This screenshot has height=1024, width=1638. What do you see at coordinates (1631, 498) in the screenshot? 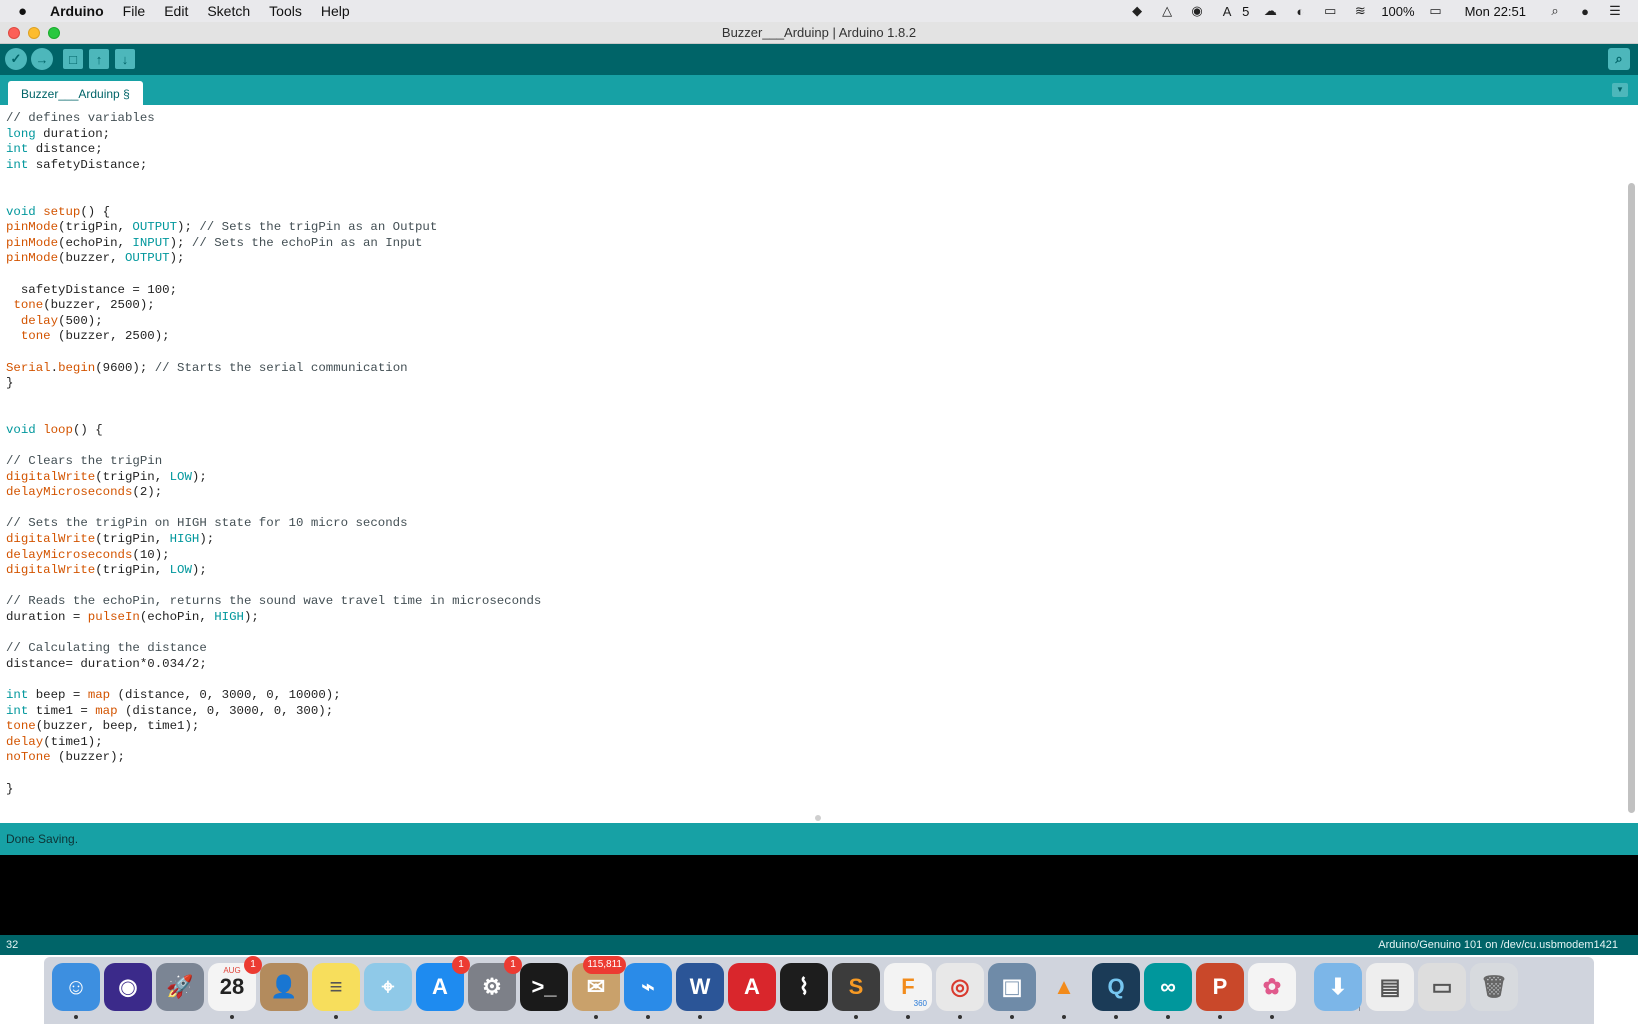
I see `editor-scrollbar` at bounding box center [1631, 498].